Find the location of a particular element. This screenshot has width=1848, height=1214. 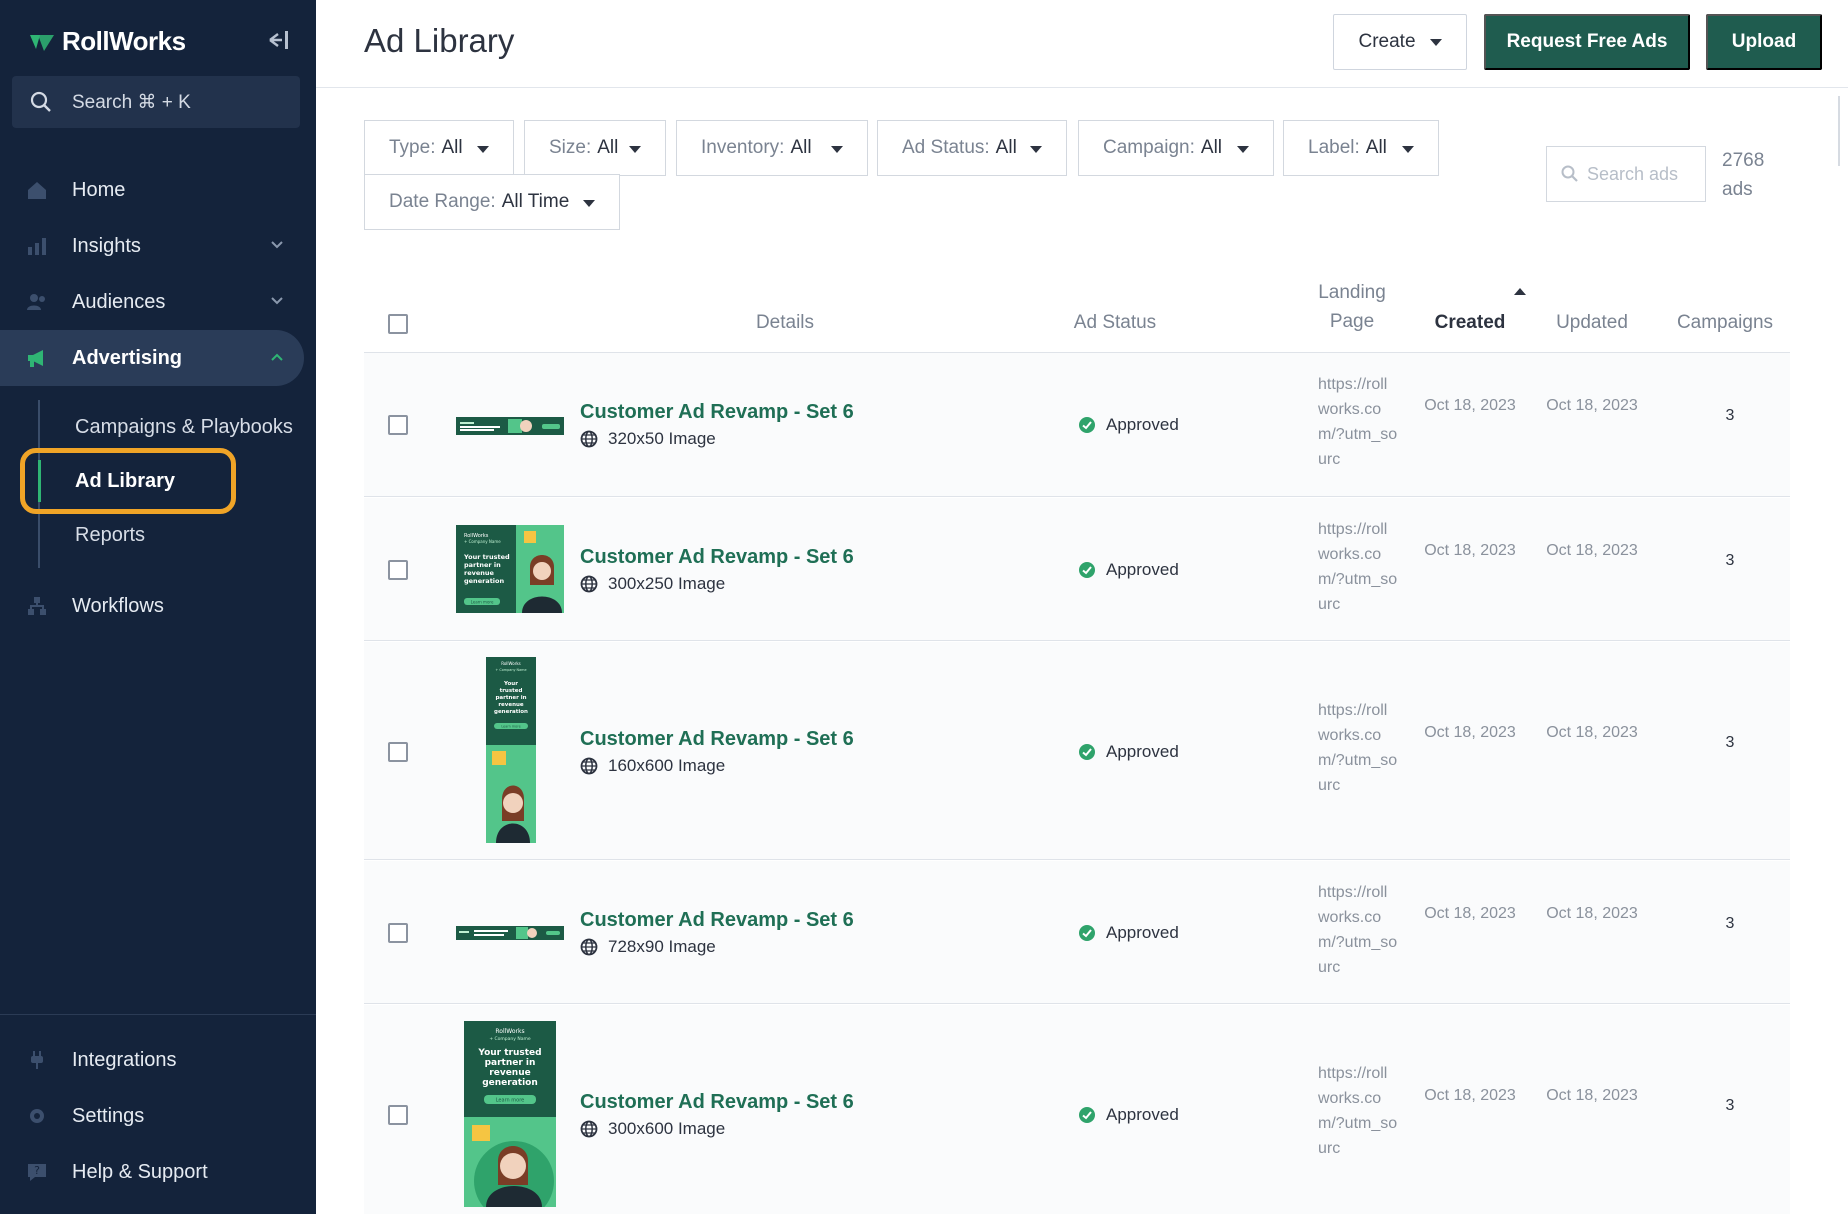

nav-integrations: Integrations is located at coordinates (152, 1060).